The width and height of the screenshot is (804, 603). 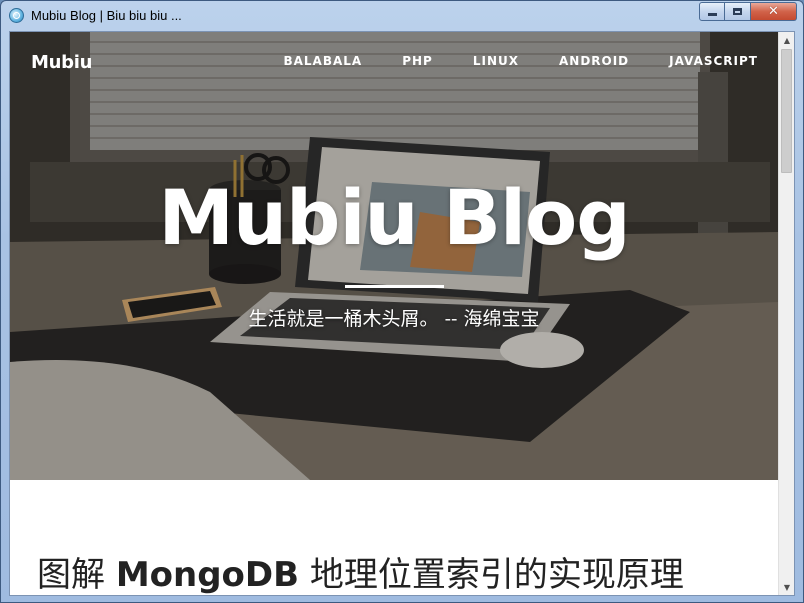 What do you see at coordinates (394, 217) in the screenshot?
I see `site-title: Mubiu Blog` at bounding box center [394, 217].